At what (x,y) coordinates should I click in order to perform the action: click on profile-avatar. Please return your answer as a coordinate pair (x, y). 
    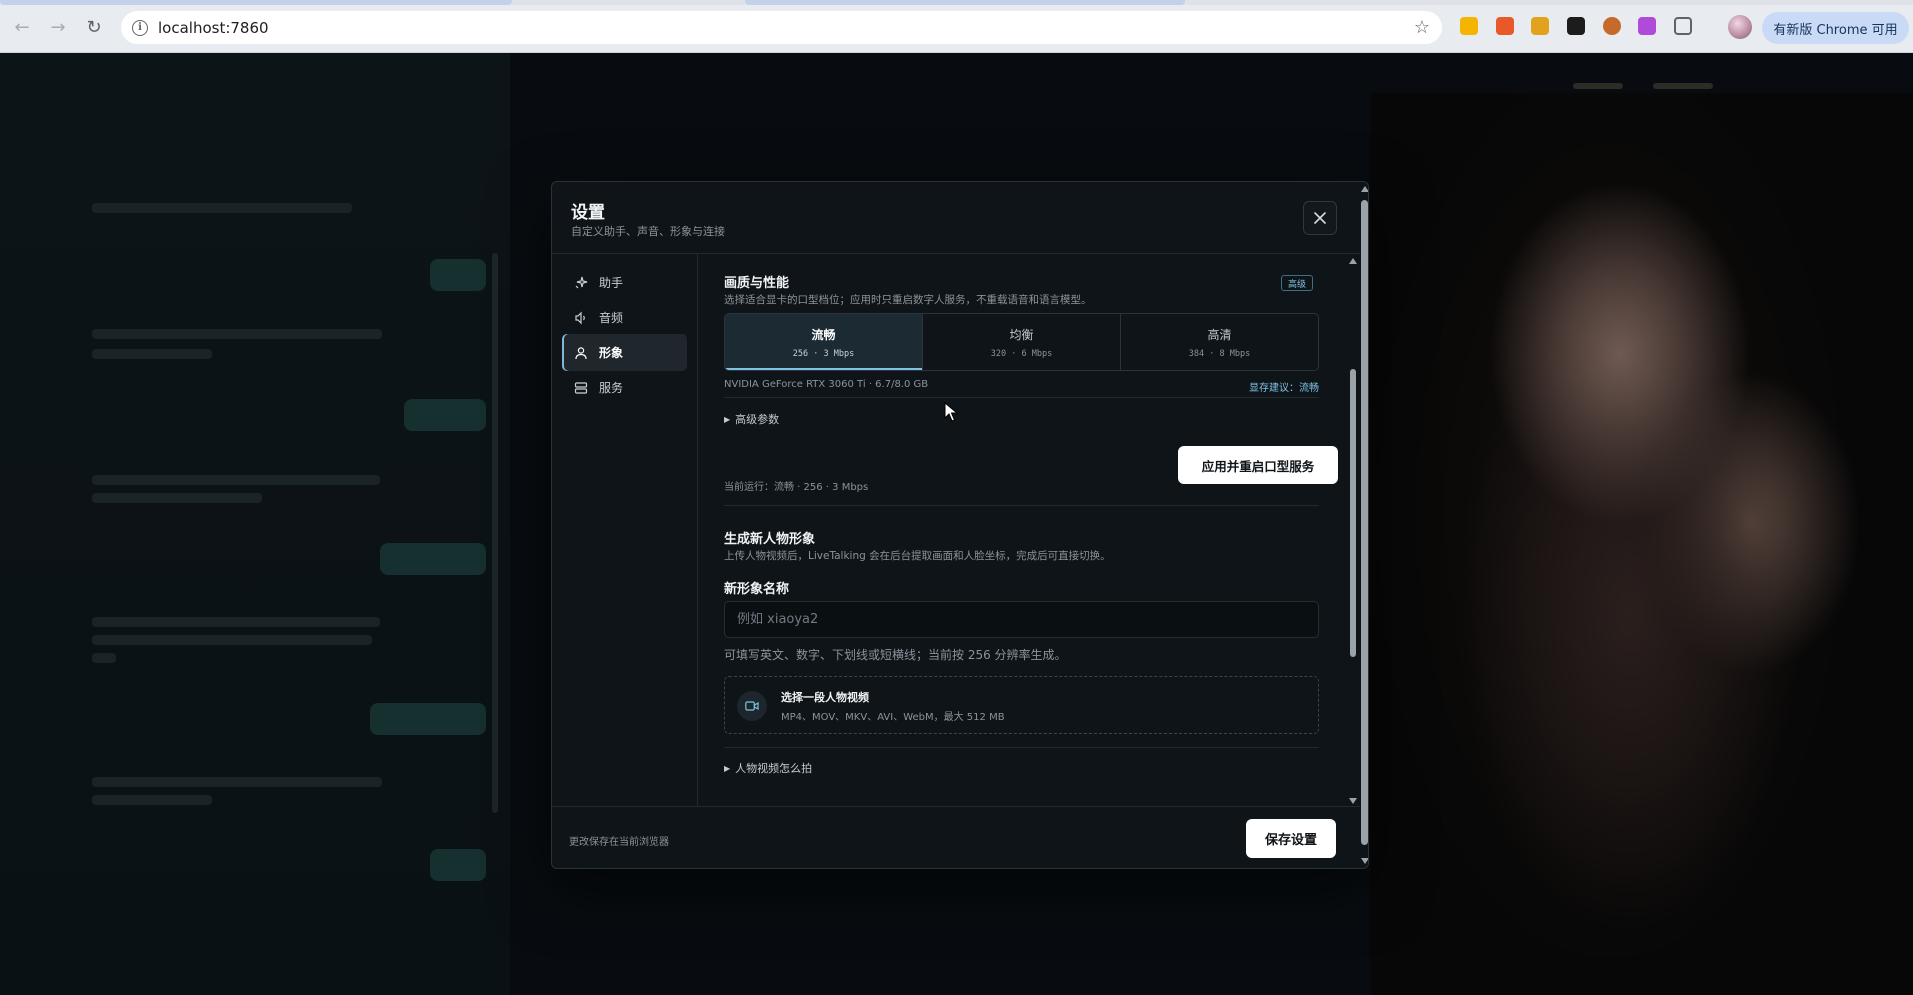
    Looking at the image, I should click on (1740, 27).